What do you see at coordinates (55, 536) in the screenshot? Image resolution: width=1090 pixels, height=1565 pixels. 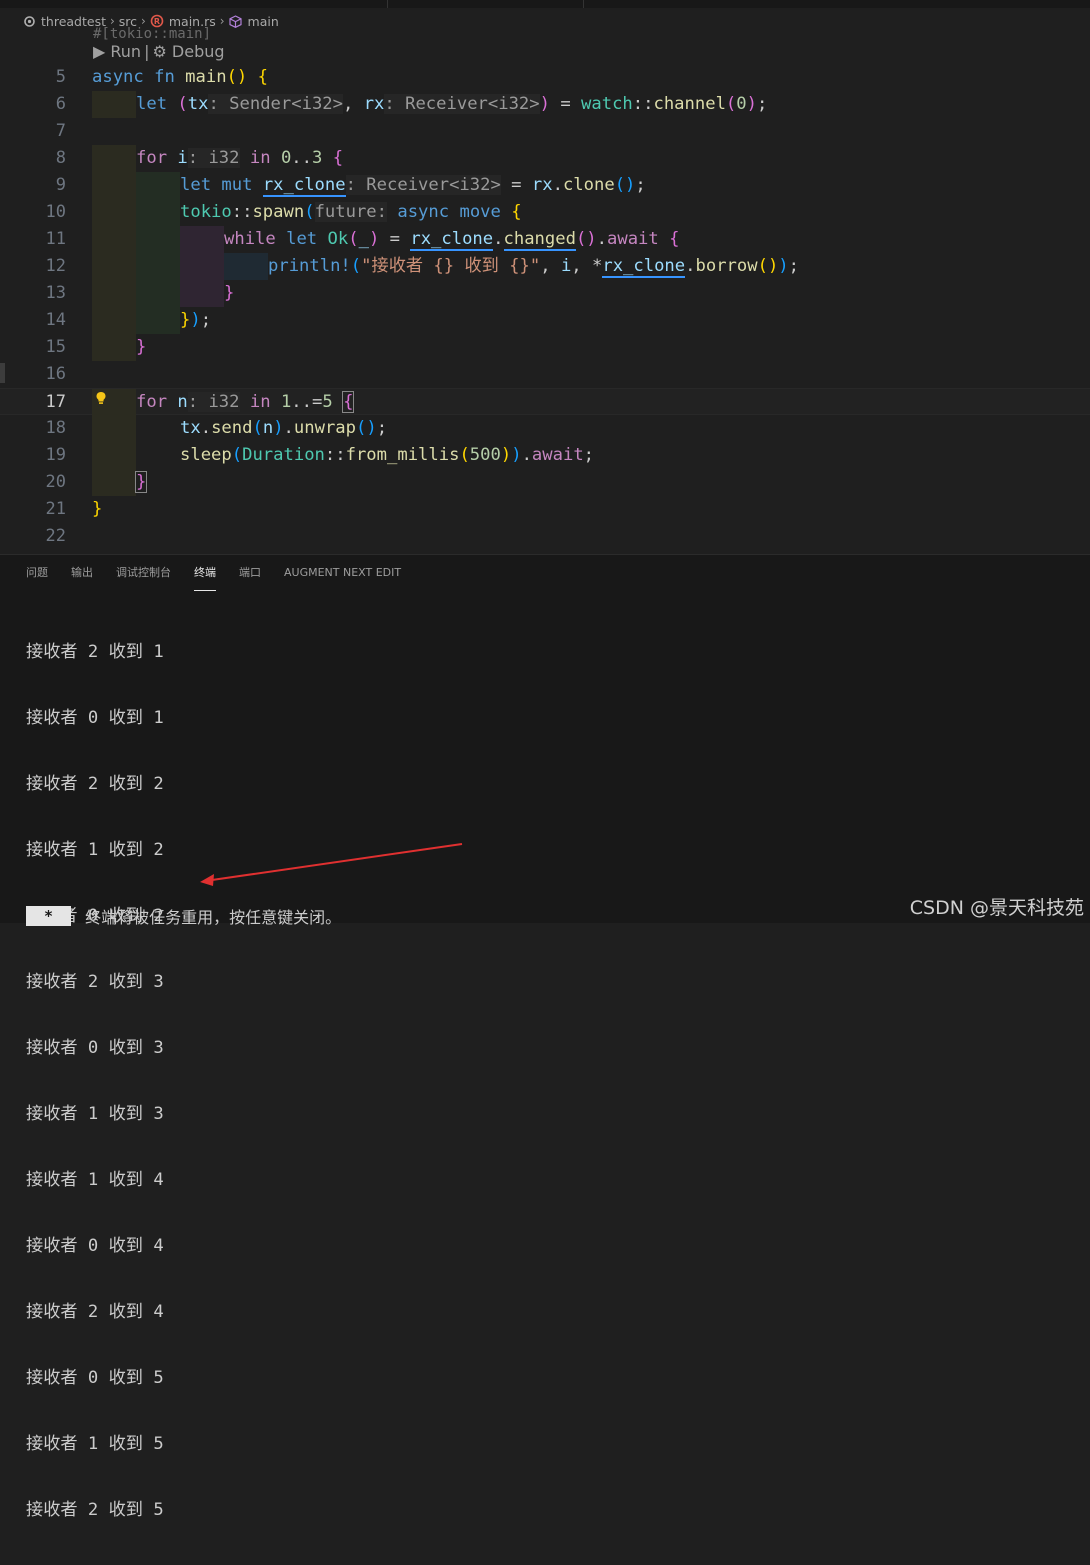 I see `line-number: 22` at bounding box center [55, 536].